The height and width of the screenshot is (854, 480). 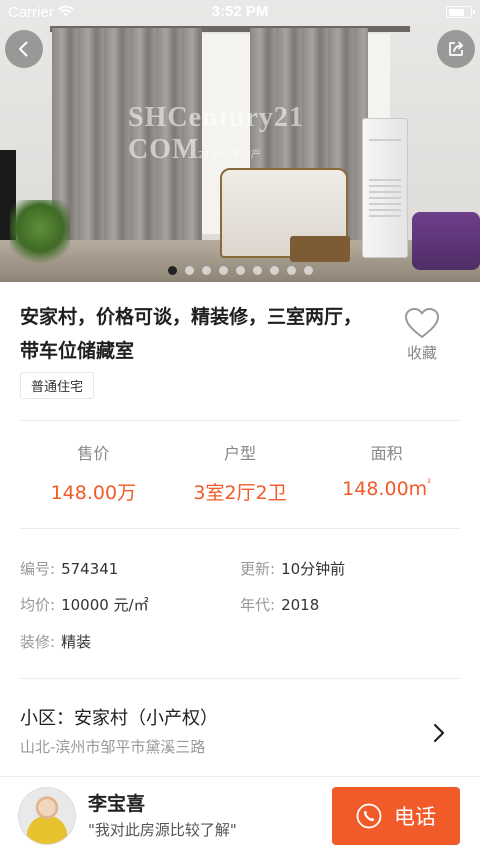 I want to click on detail-value: 574341, so click(x=90, y=569).